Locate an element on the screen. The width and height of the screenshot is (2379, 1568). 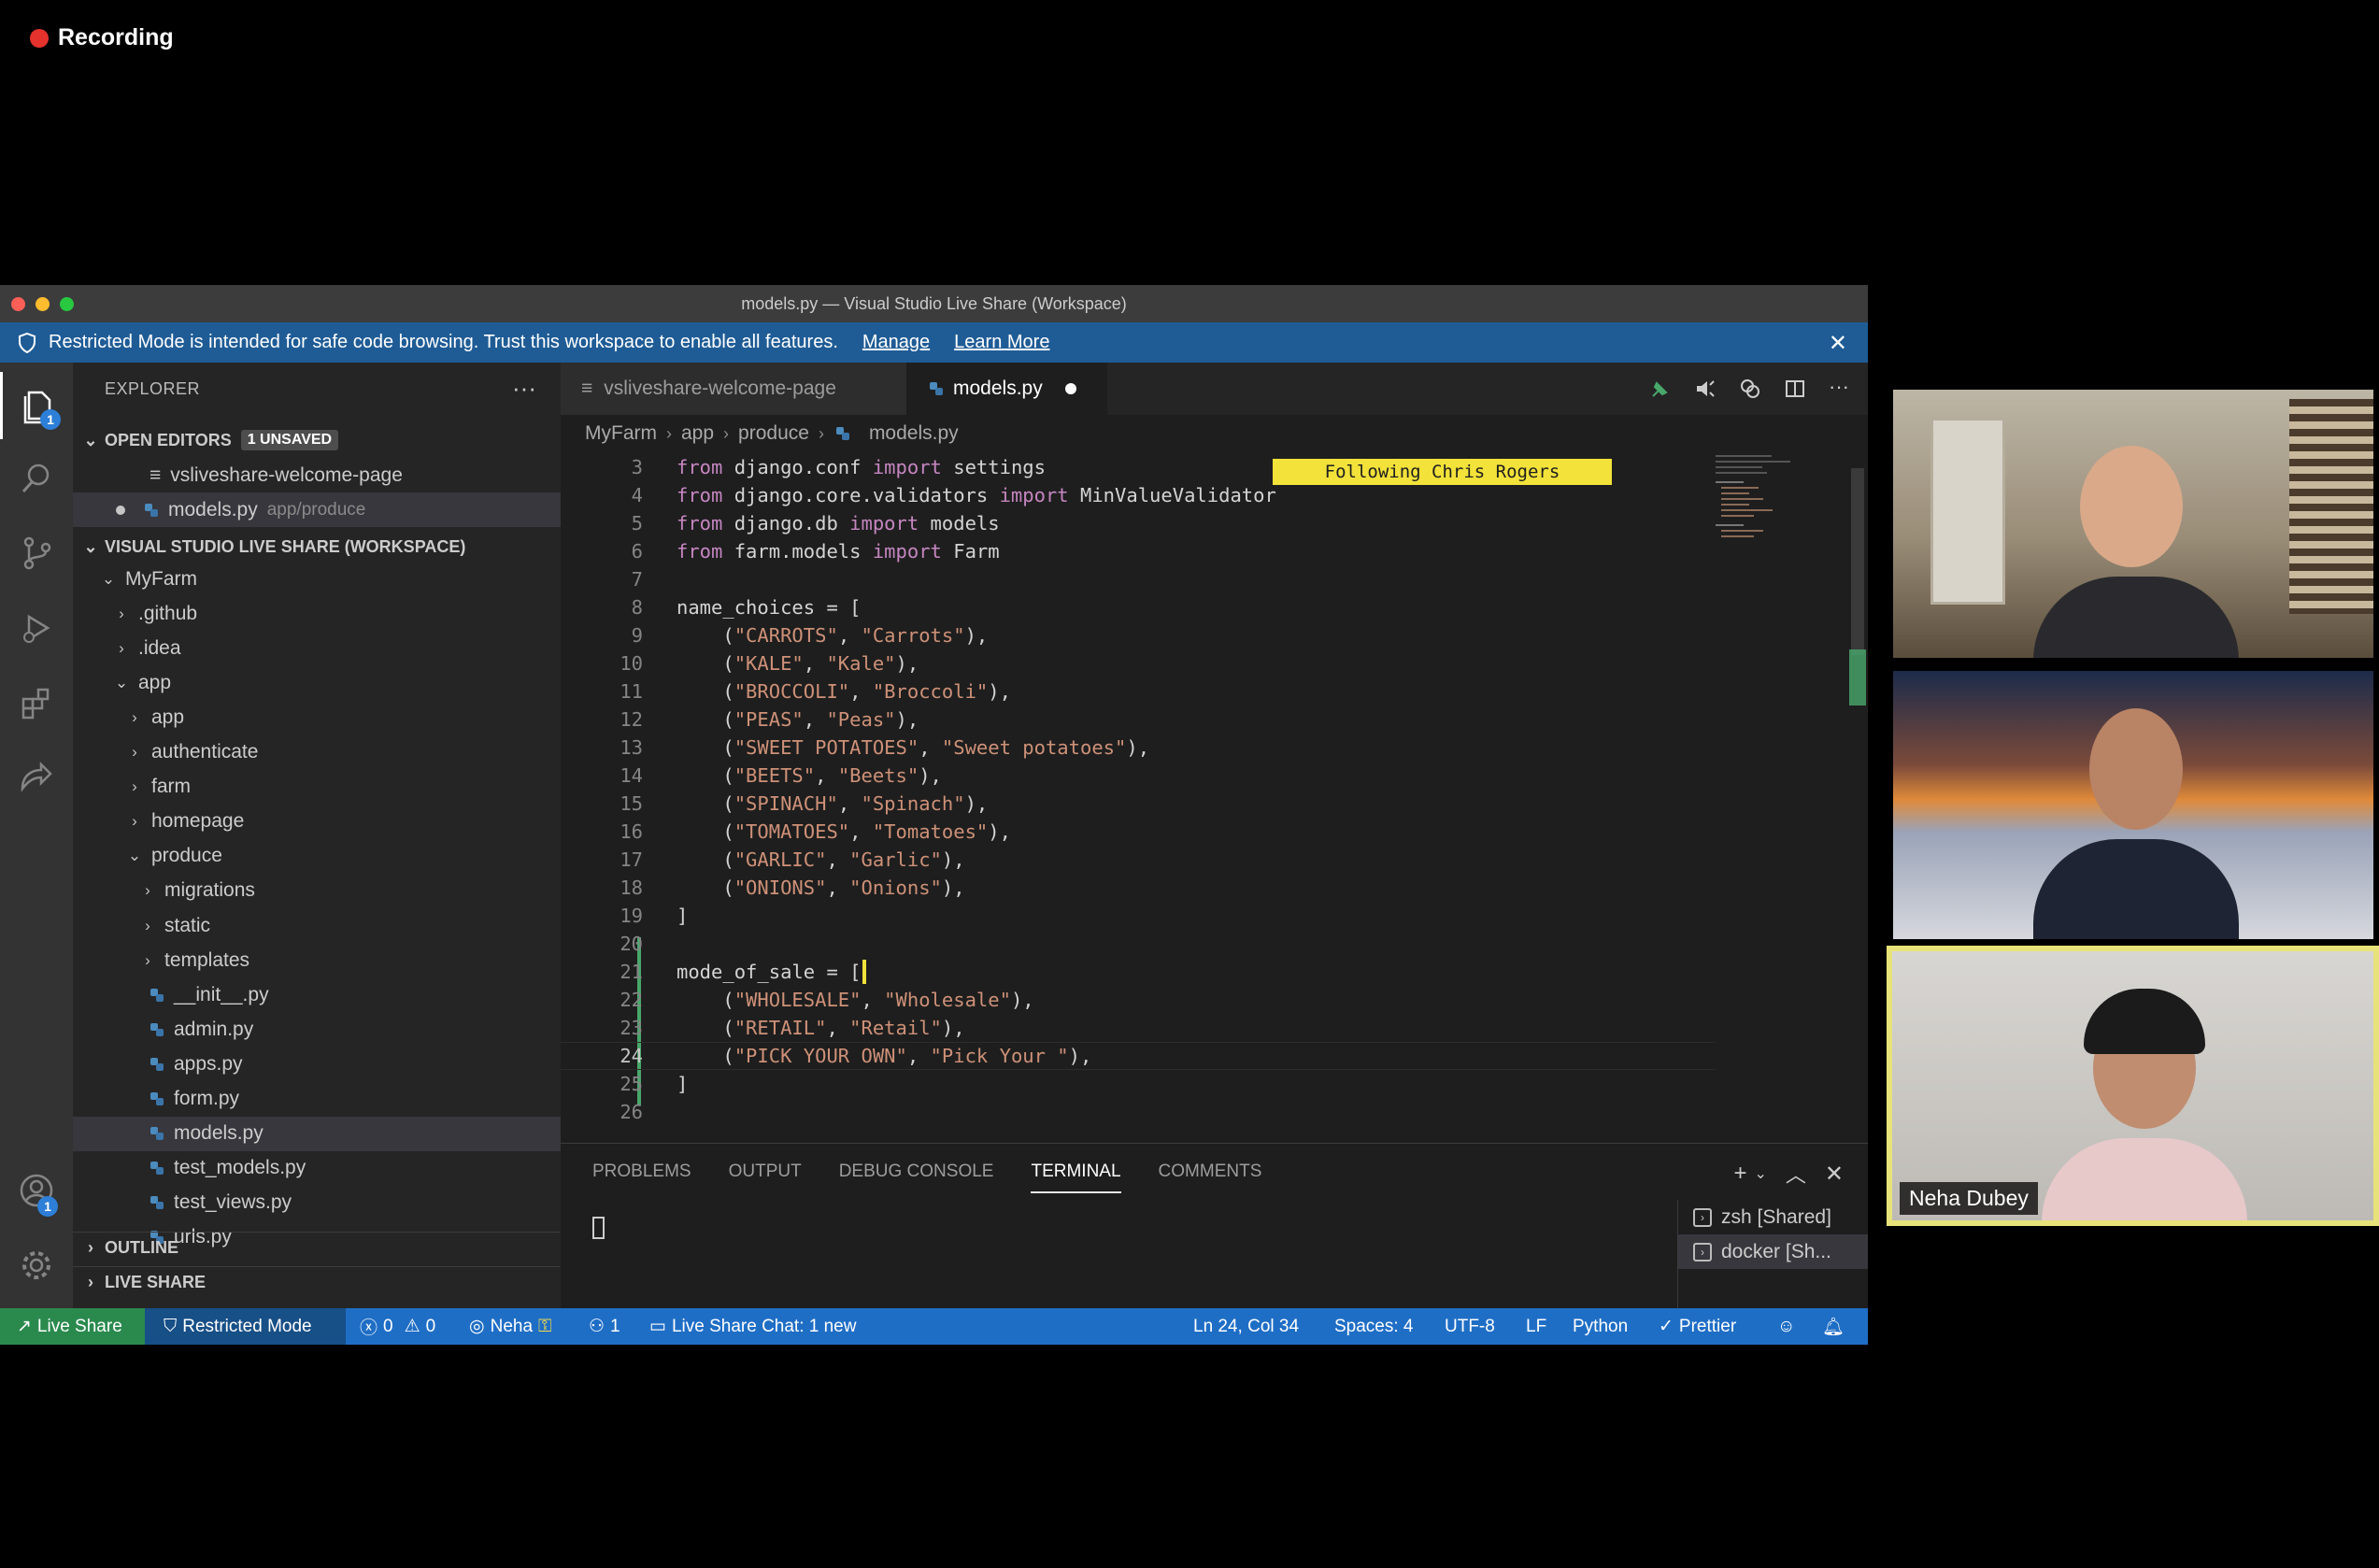
folder-item: › homepage is located at coordinates (317, 822).